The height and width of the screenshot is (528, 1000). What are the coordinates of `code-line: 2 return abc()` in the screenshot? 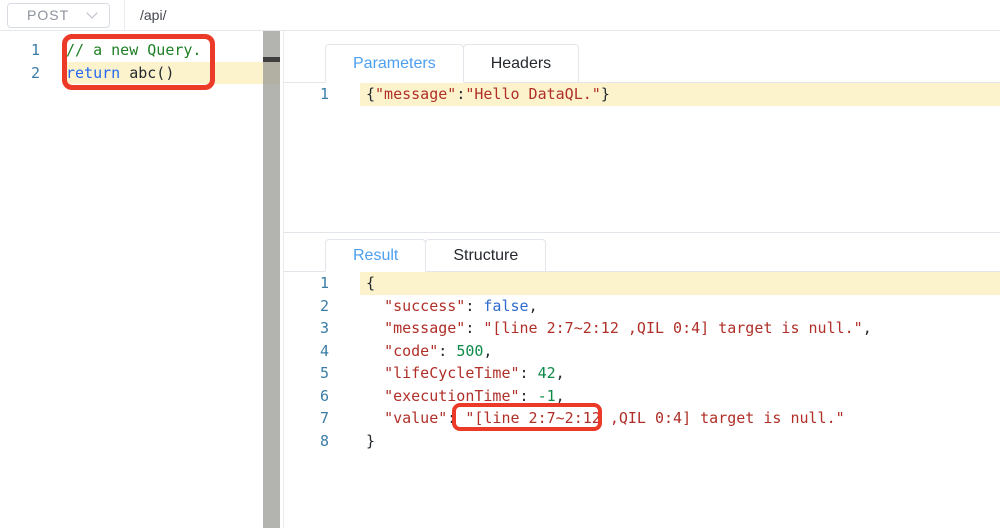 It's located at (140, 72).